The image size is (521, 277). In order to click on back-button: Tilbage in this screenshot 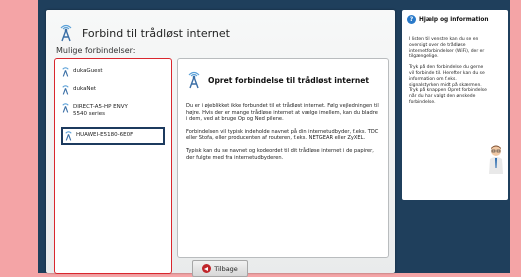, I will do `click(220, 268)`.